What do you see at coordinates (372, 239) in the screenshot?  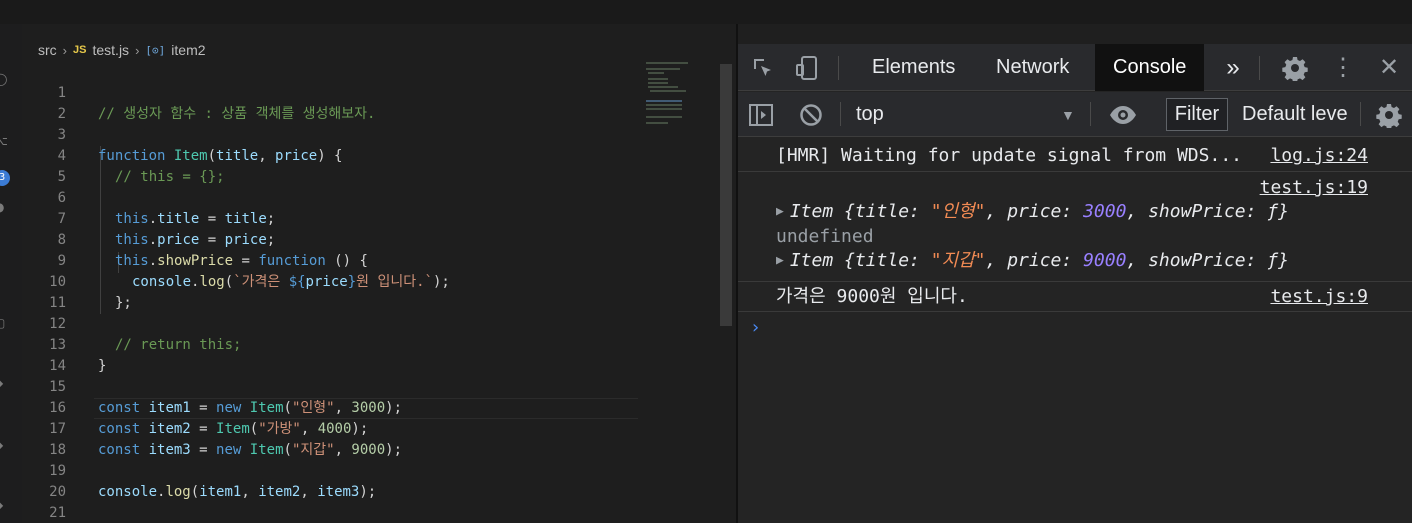 I see `code-line: 8 this.showPrice = function () {` at bounding box center [372, 239].